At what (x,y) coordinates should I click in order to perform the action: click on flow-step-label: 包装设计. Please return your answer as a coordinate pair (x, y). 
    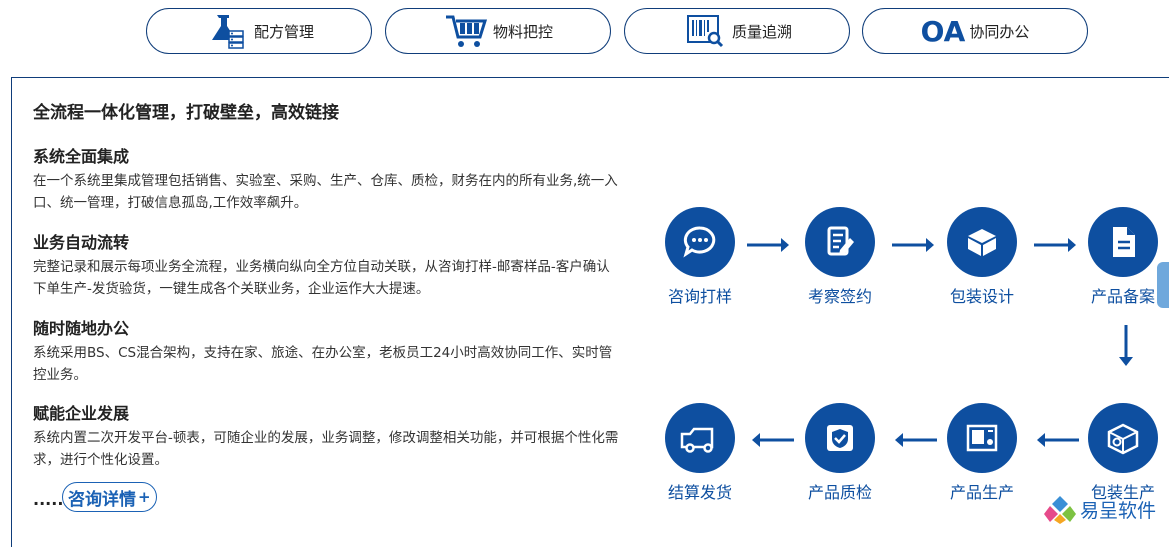
    Looking at the image, I should click on (981, 296).